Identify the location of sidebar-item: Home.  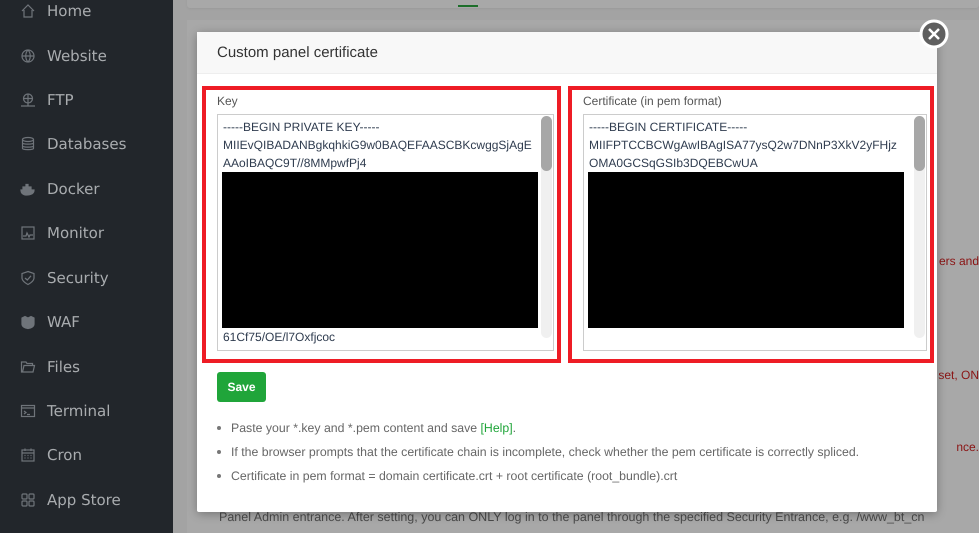
(86, 17).